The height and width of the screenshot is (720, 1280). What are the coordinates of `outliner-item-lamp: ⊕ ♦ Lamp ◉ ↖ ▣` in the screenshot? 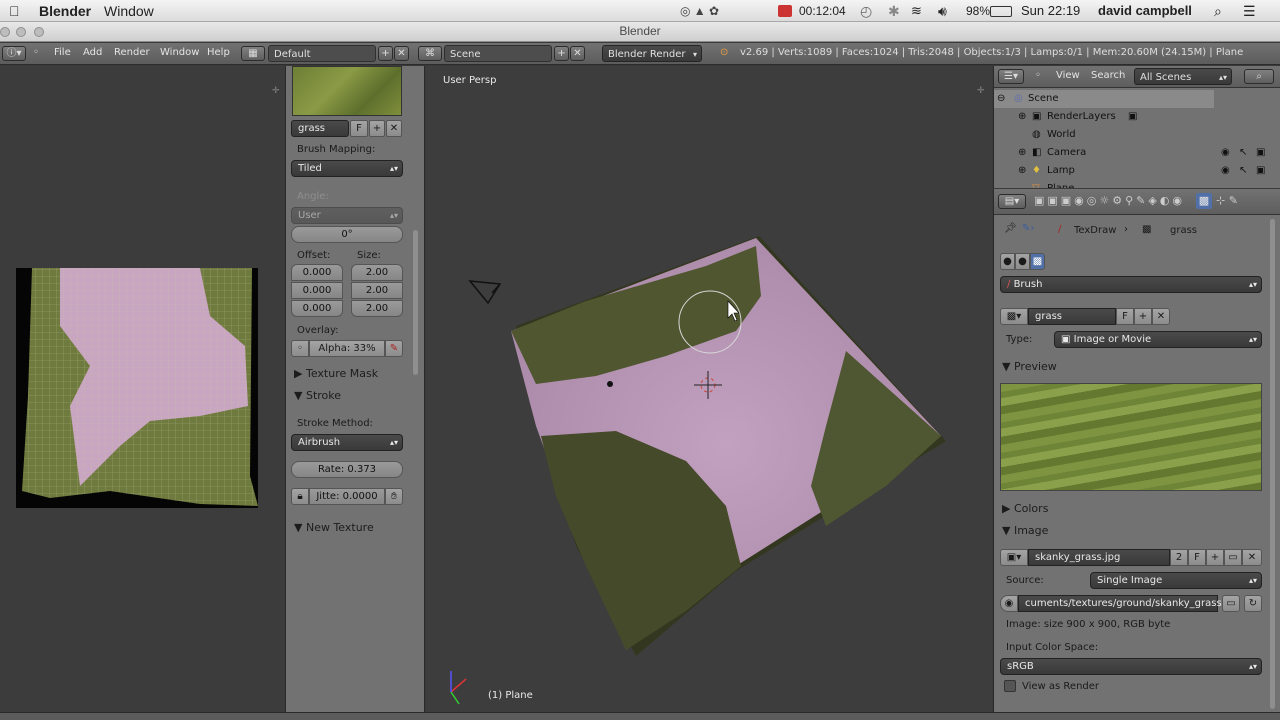 It's located at (1137, 171).